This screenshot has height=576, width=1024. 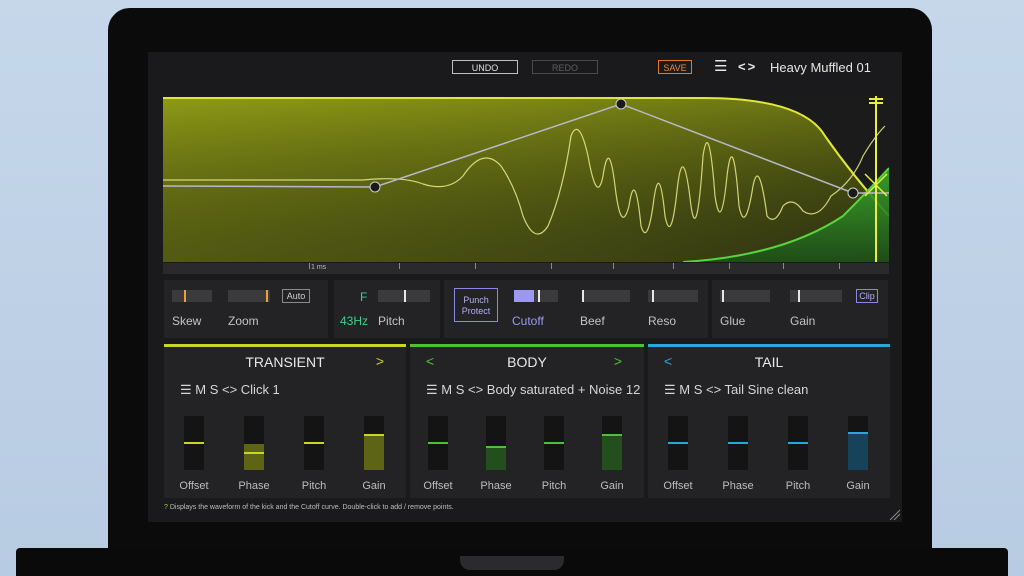 What do you see at coordinates (738, 486) in the screenshot?
I see `tail-phase-label: Phase` at bounding box center [738, 486].